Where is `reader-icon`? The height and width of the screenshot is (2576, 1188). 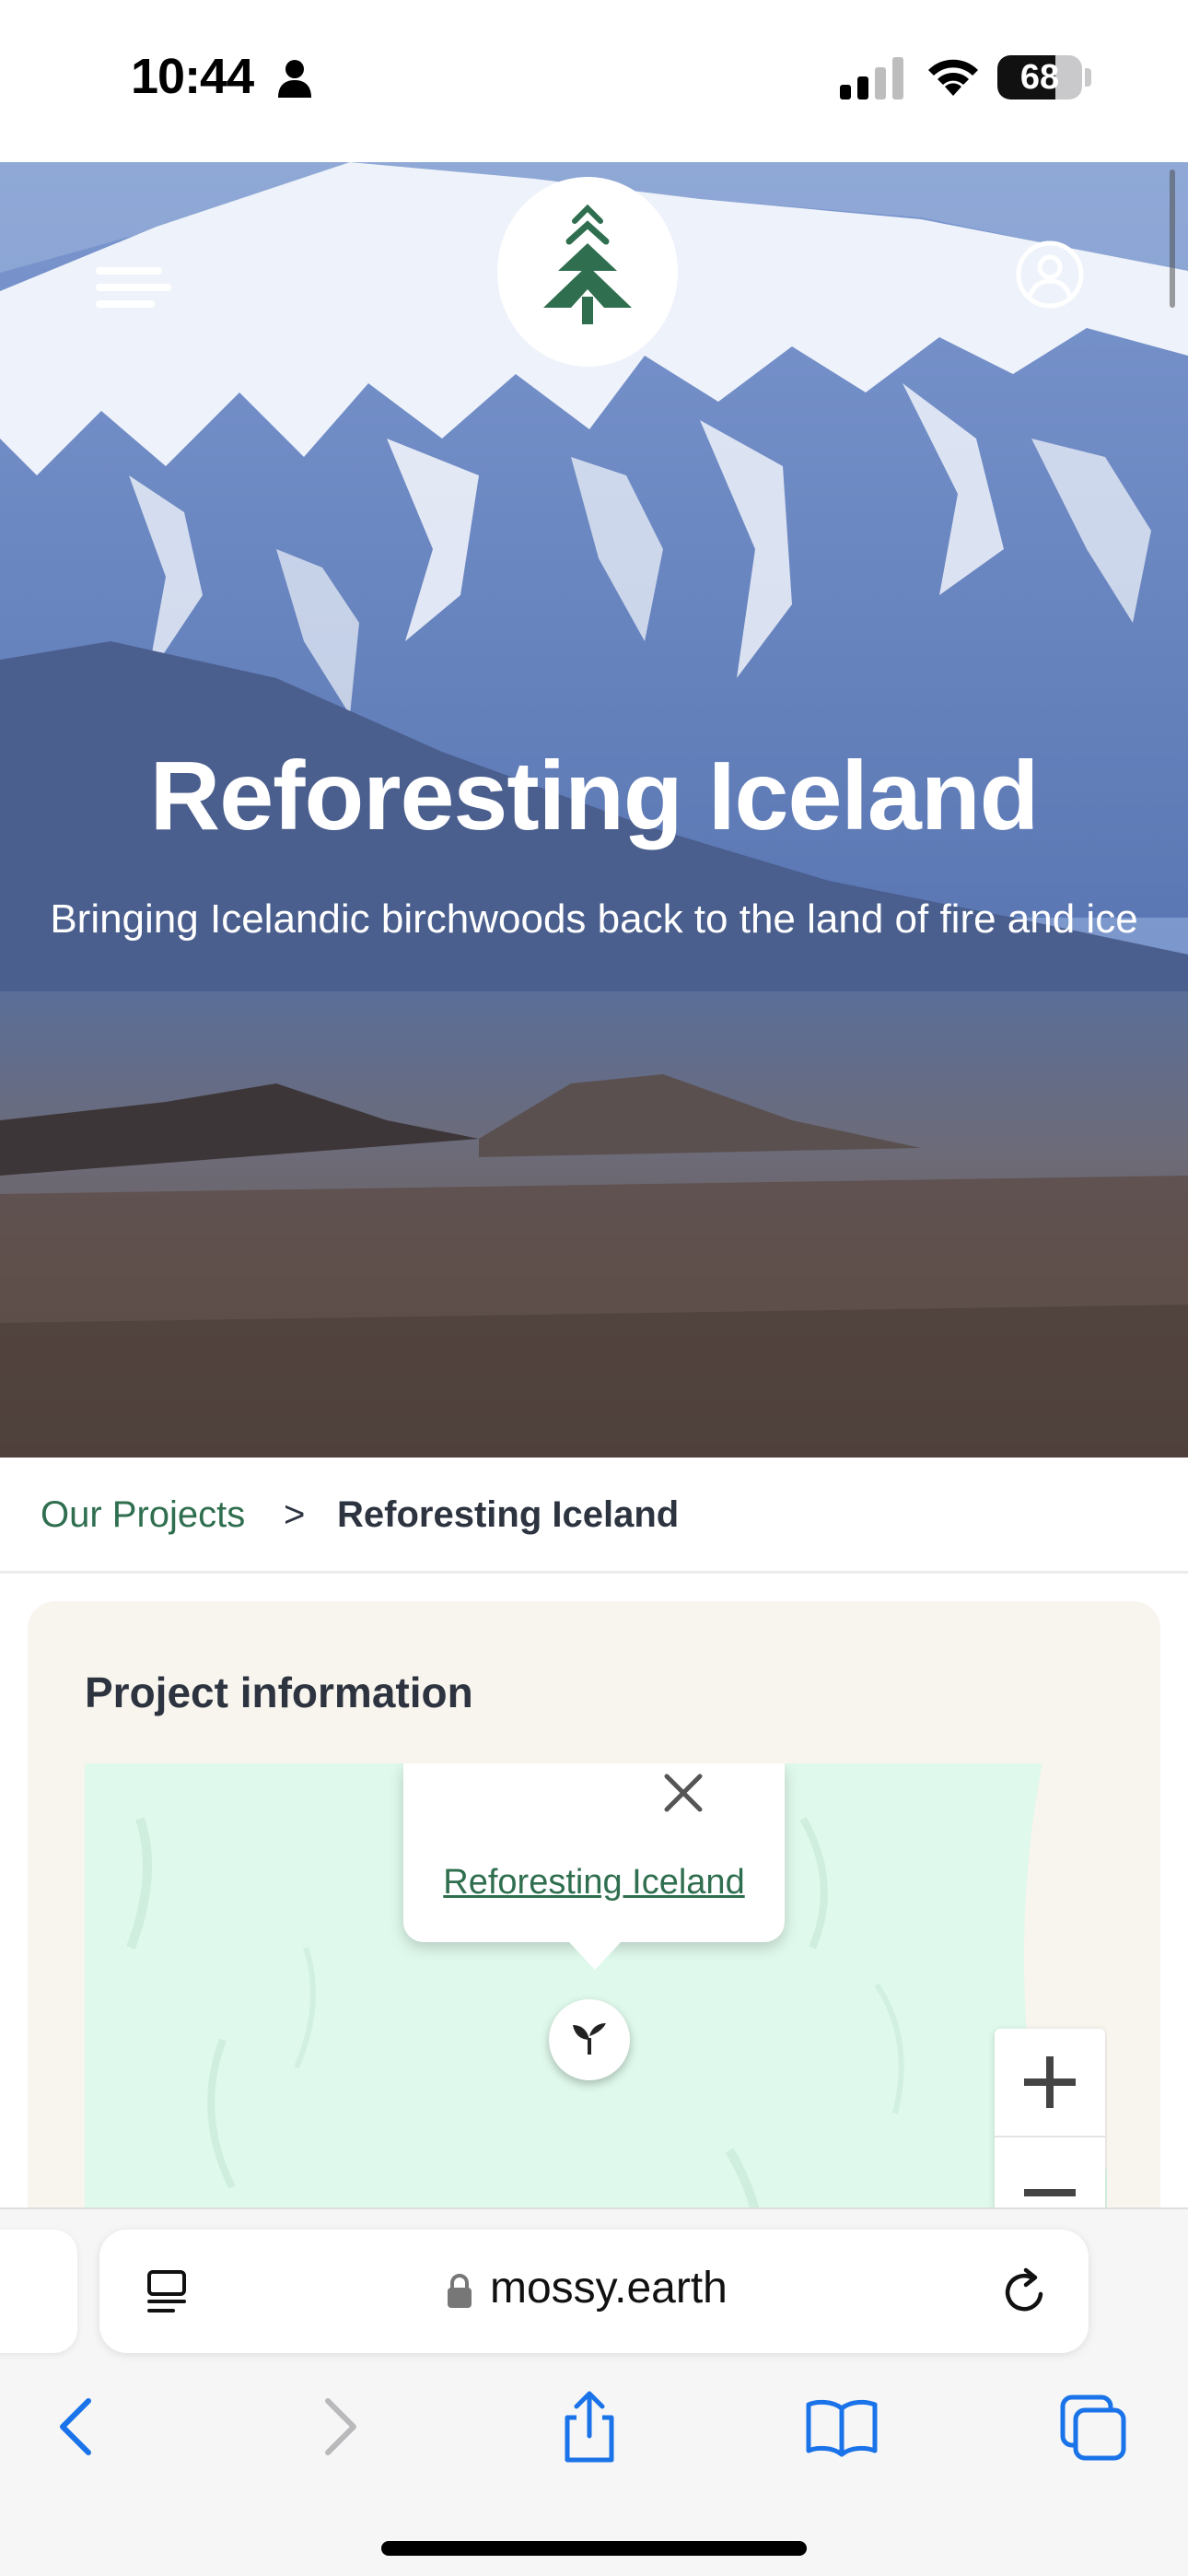
reader-icon is located at coordinates (167, 2291).